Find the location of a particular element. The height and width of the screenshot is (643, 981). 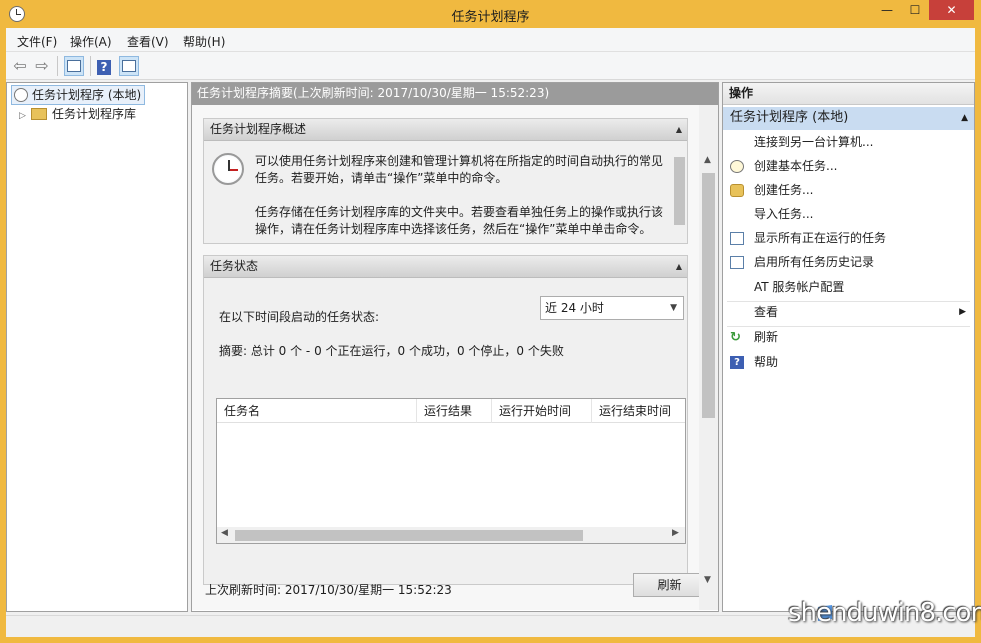

scroll-left-icon: ◀ is located at coordinates (224, 533).